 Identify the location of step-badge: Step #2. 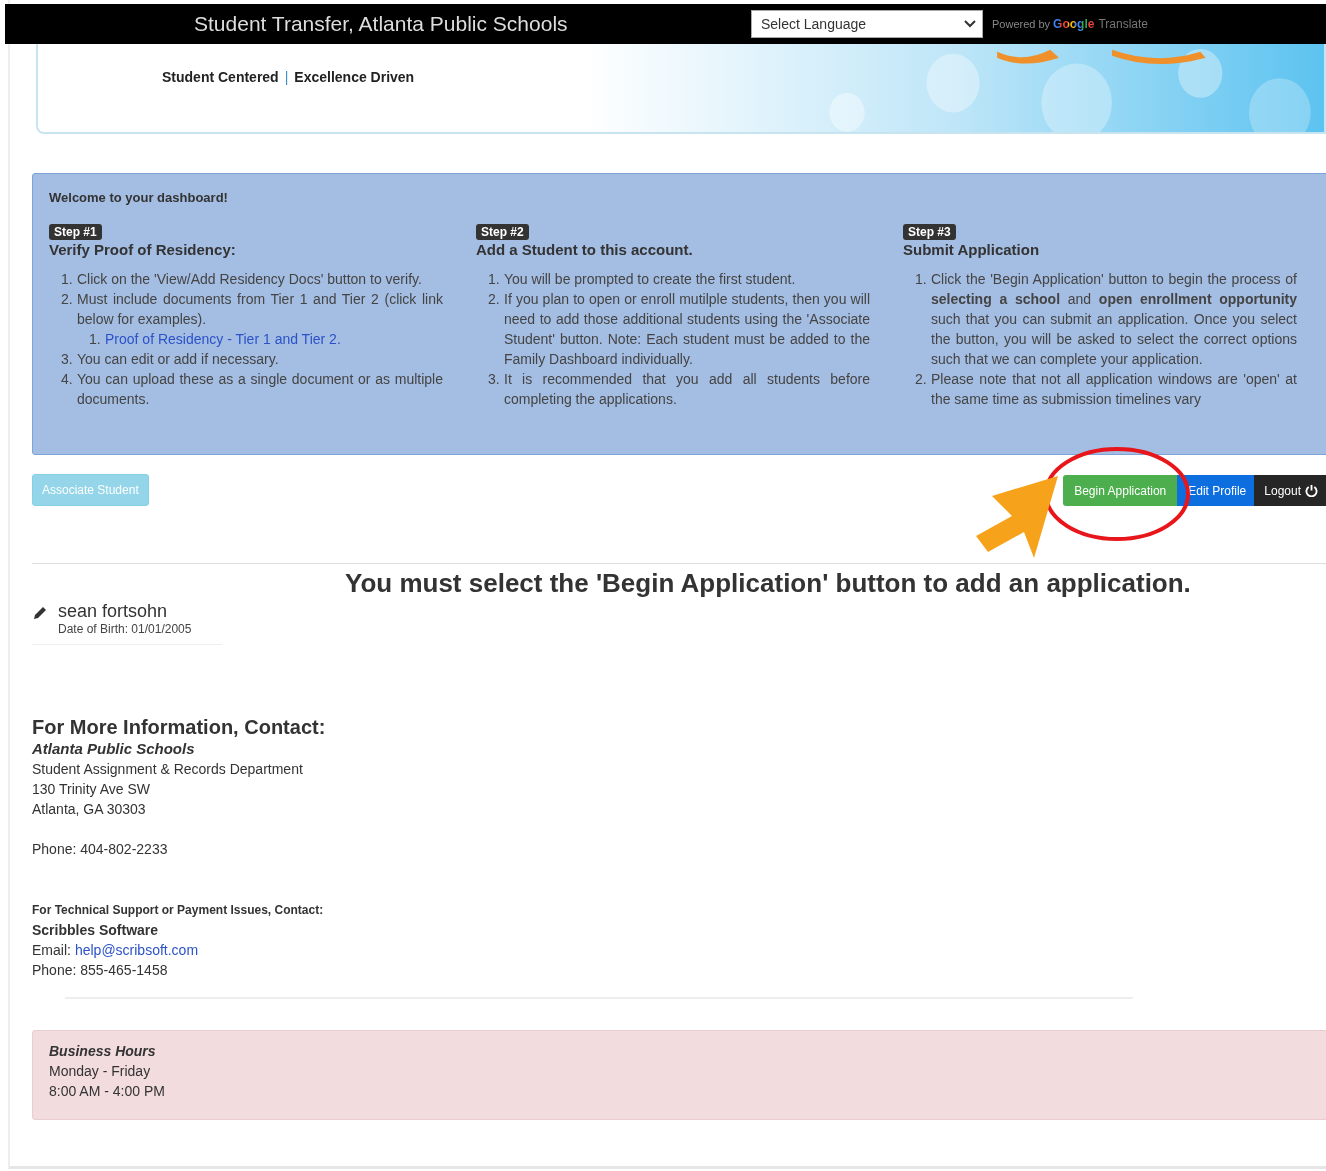
(502, 232).